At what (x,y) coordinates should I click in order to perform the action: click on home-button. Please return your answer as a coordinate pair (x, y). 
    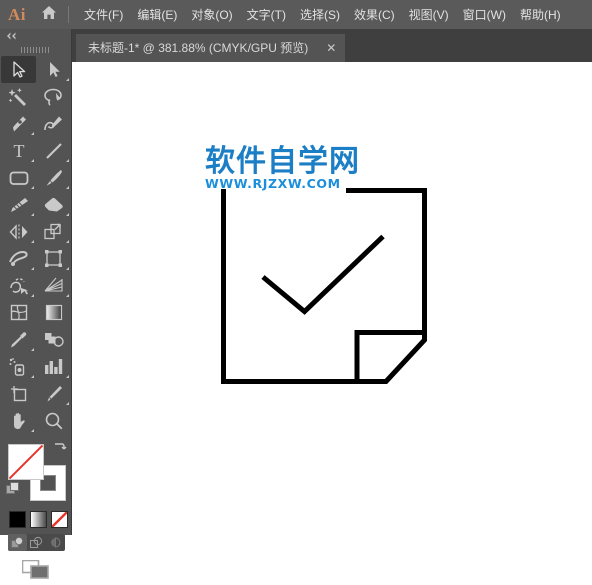
    Looking at the image, I should click on (49, 15).